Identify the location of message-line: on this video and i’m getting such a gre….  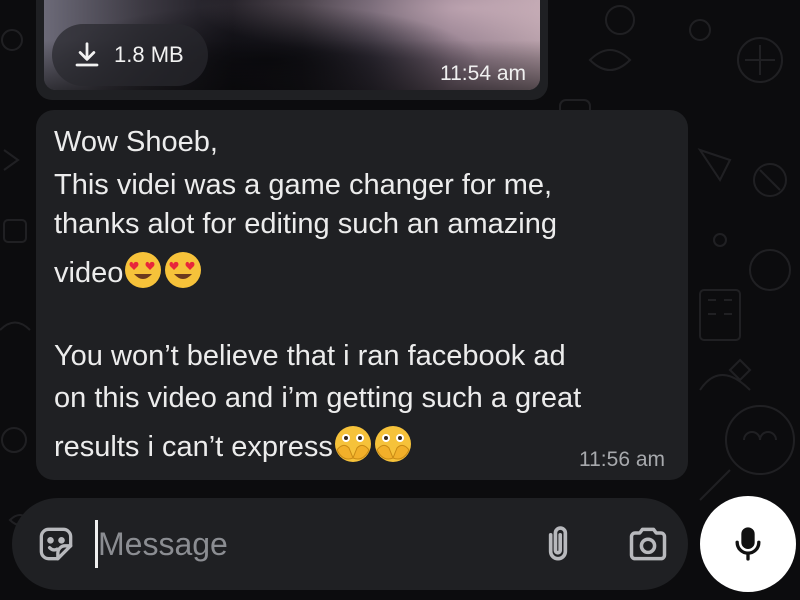
(318, 398).